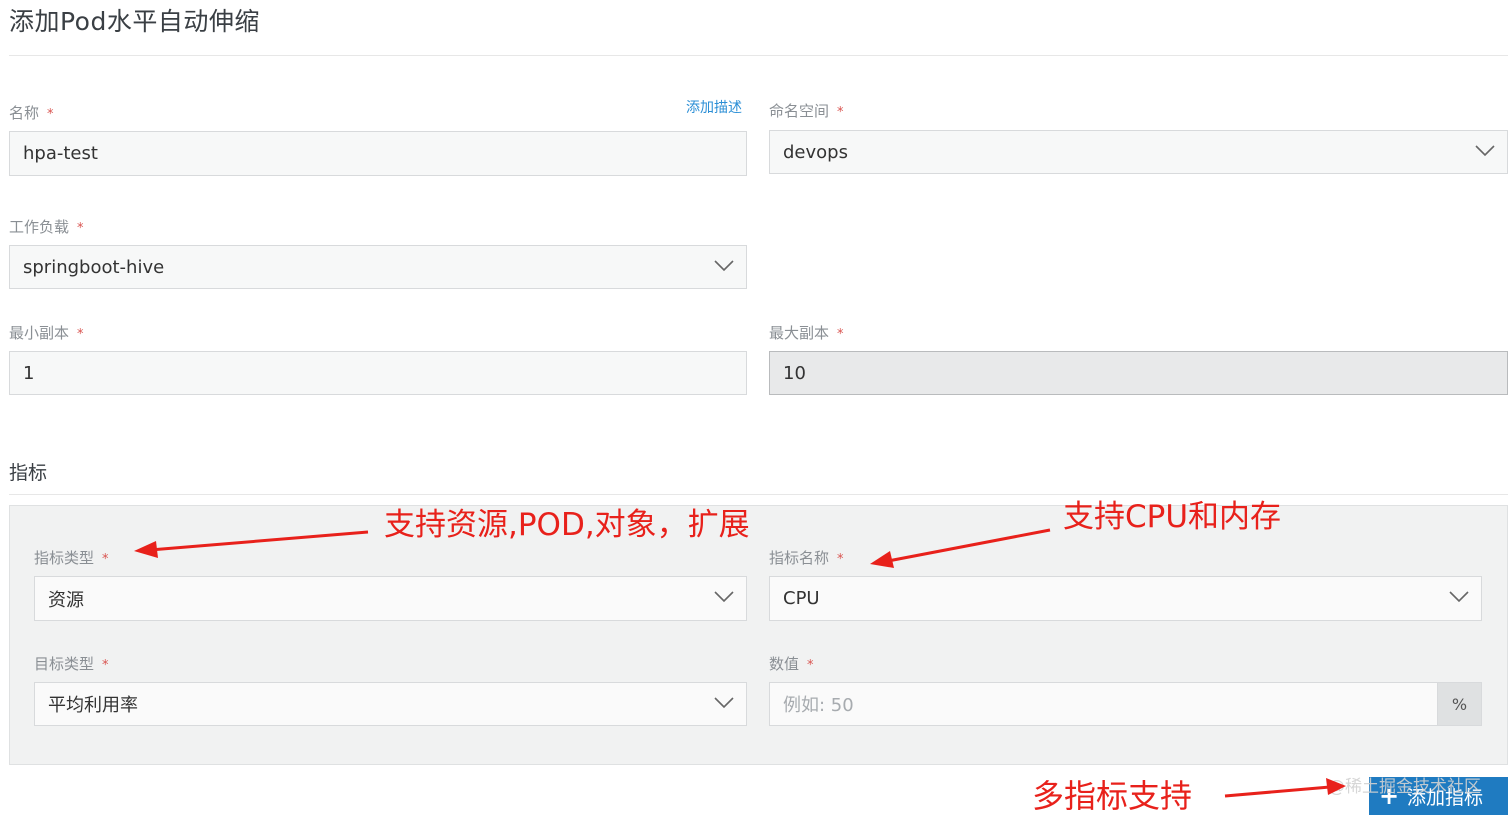  I want to click on arrow-to-metric-type, so click(251, 544).